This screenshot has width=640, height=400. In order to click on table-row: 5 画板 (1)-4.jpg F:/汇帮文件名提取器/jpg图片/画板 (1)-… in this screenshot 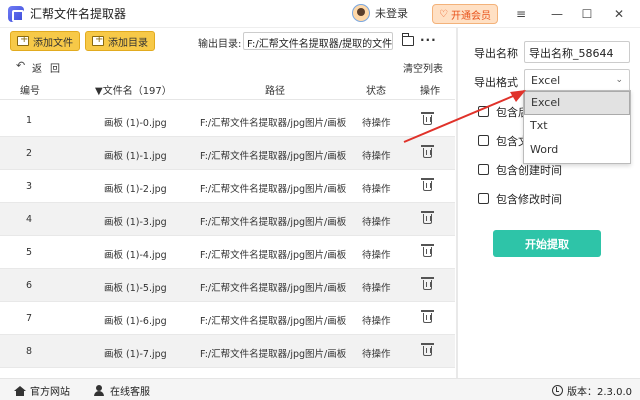, I will do `click(227, 252)`.